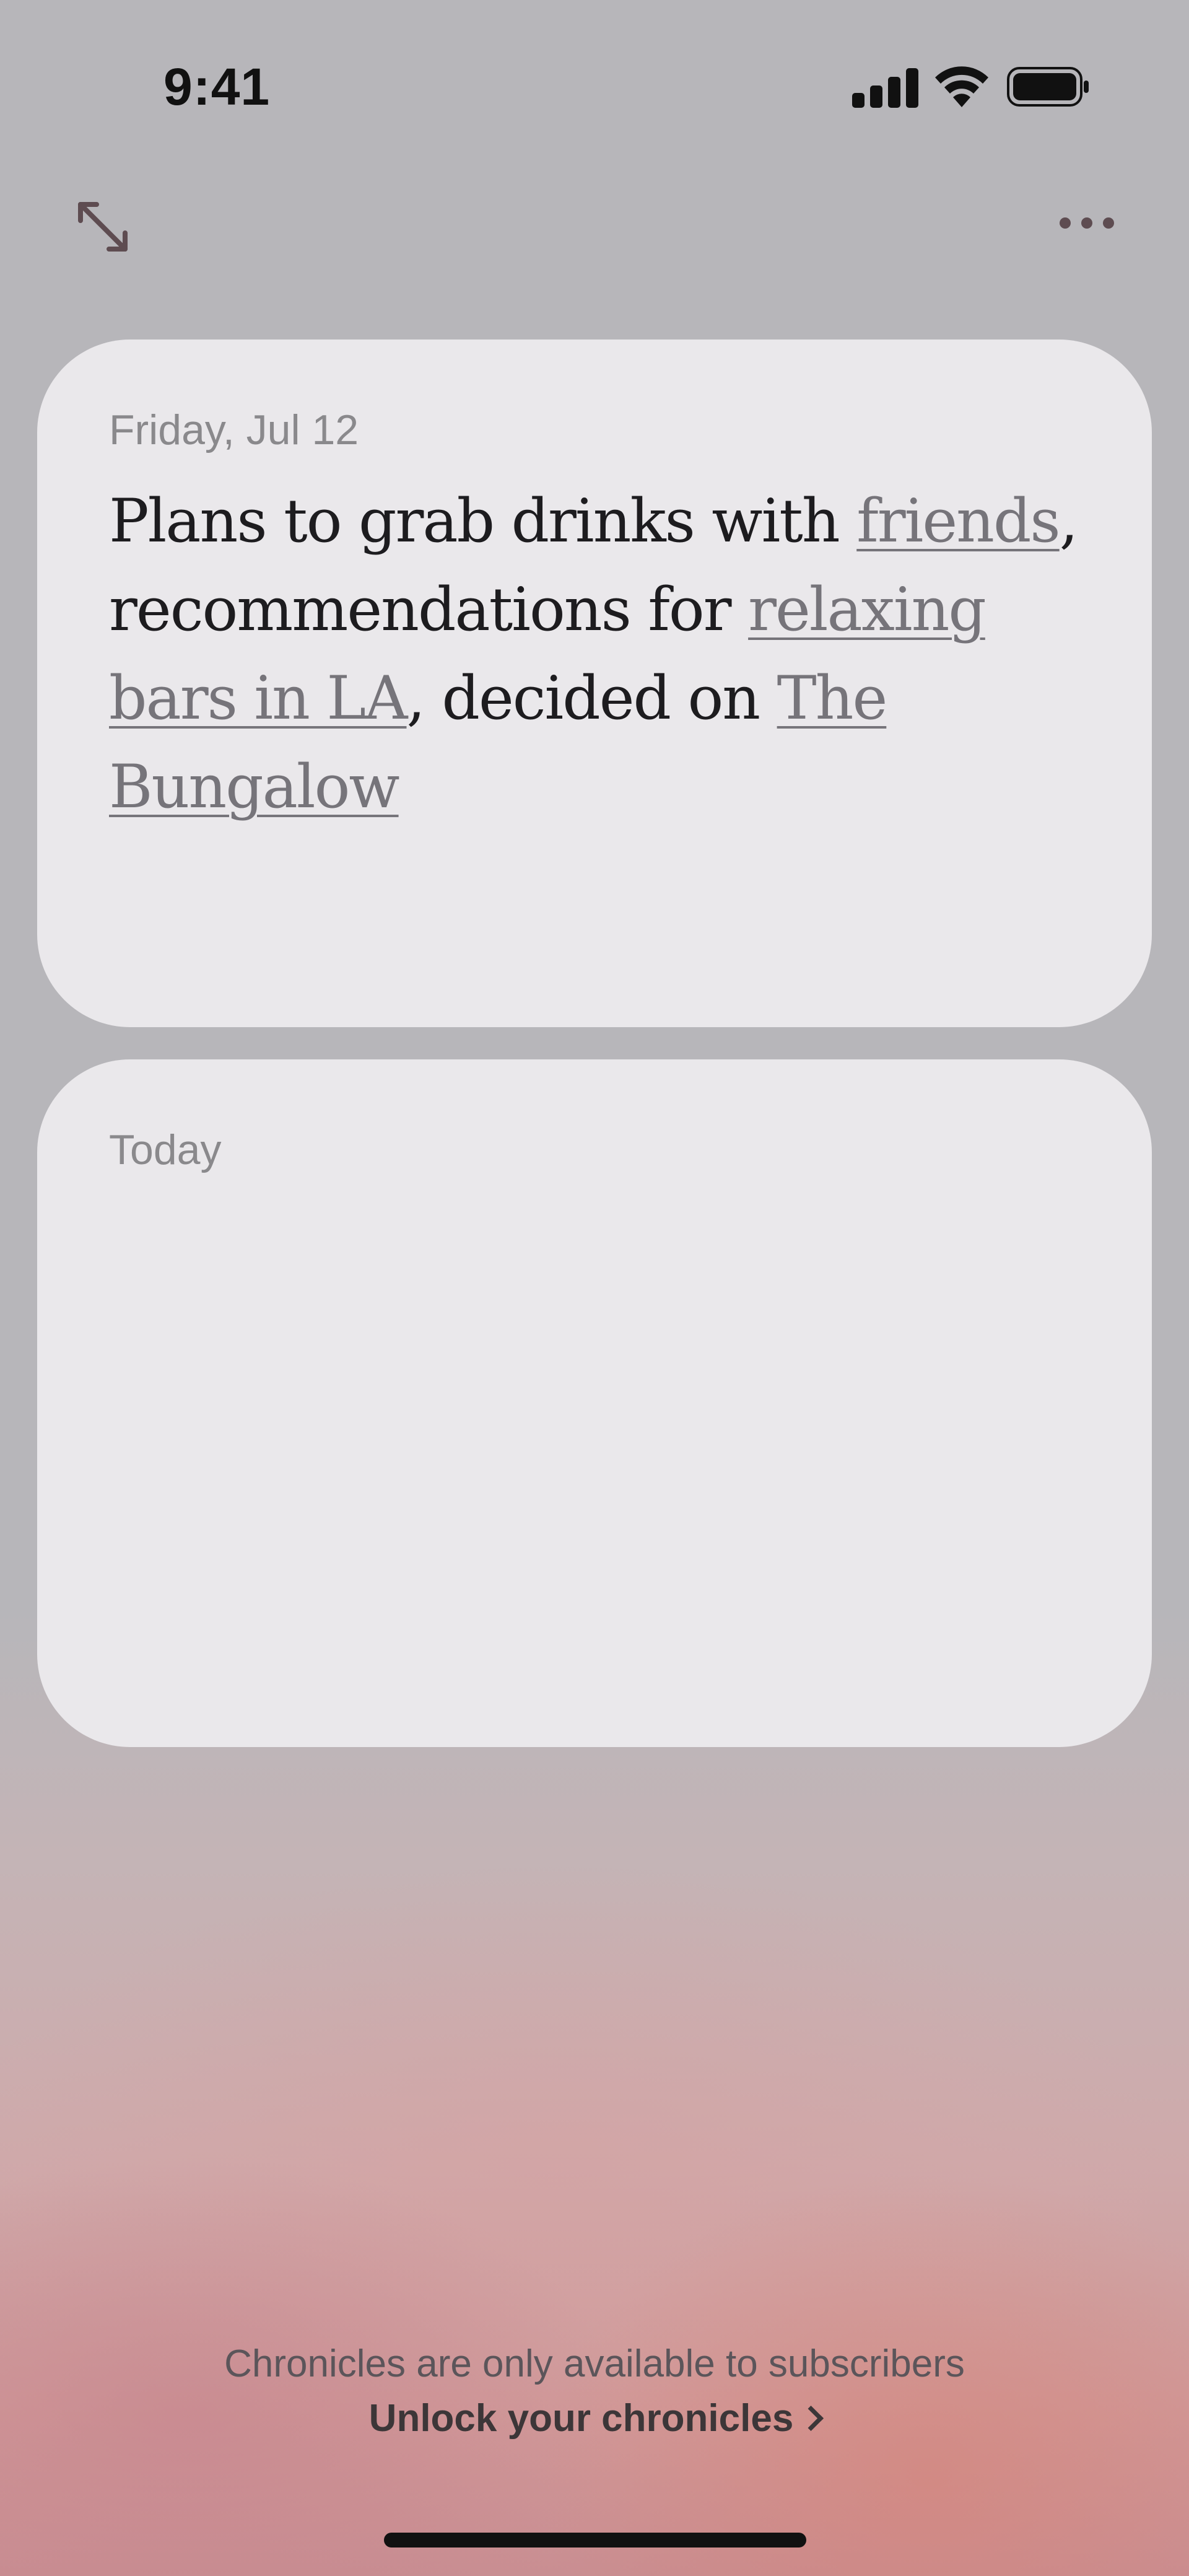 This screenshot has height=2576, width=1189. I want to click on battery-icon, so click(1048, 87).